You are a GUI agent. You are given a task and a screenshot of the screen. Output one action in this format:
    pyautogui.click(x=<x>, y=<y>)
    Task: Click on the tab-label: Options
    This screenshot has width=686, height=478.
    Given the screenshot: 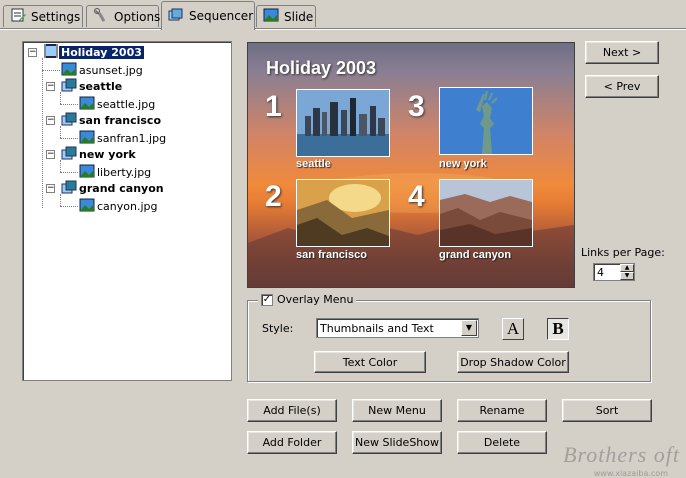 What is the action you would take?
    pyautogui.click(x=137, y=16)
    